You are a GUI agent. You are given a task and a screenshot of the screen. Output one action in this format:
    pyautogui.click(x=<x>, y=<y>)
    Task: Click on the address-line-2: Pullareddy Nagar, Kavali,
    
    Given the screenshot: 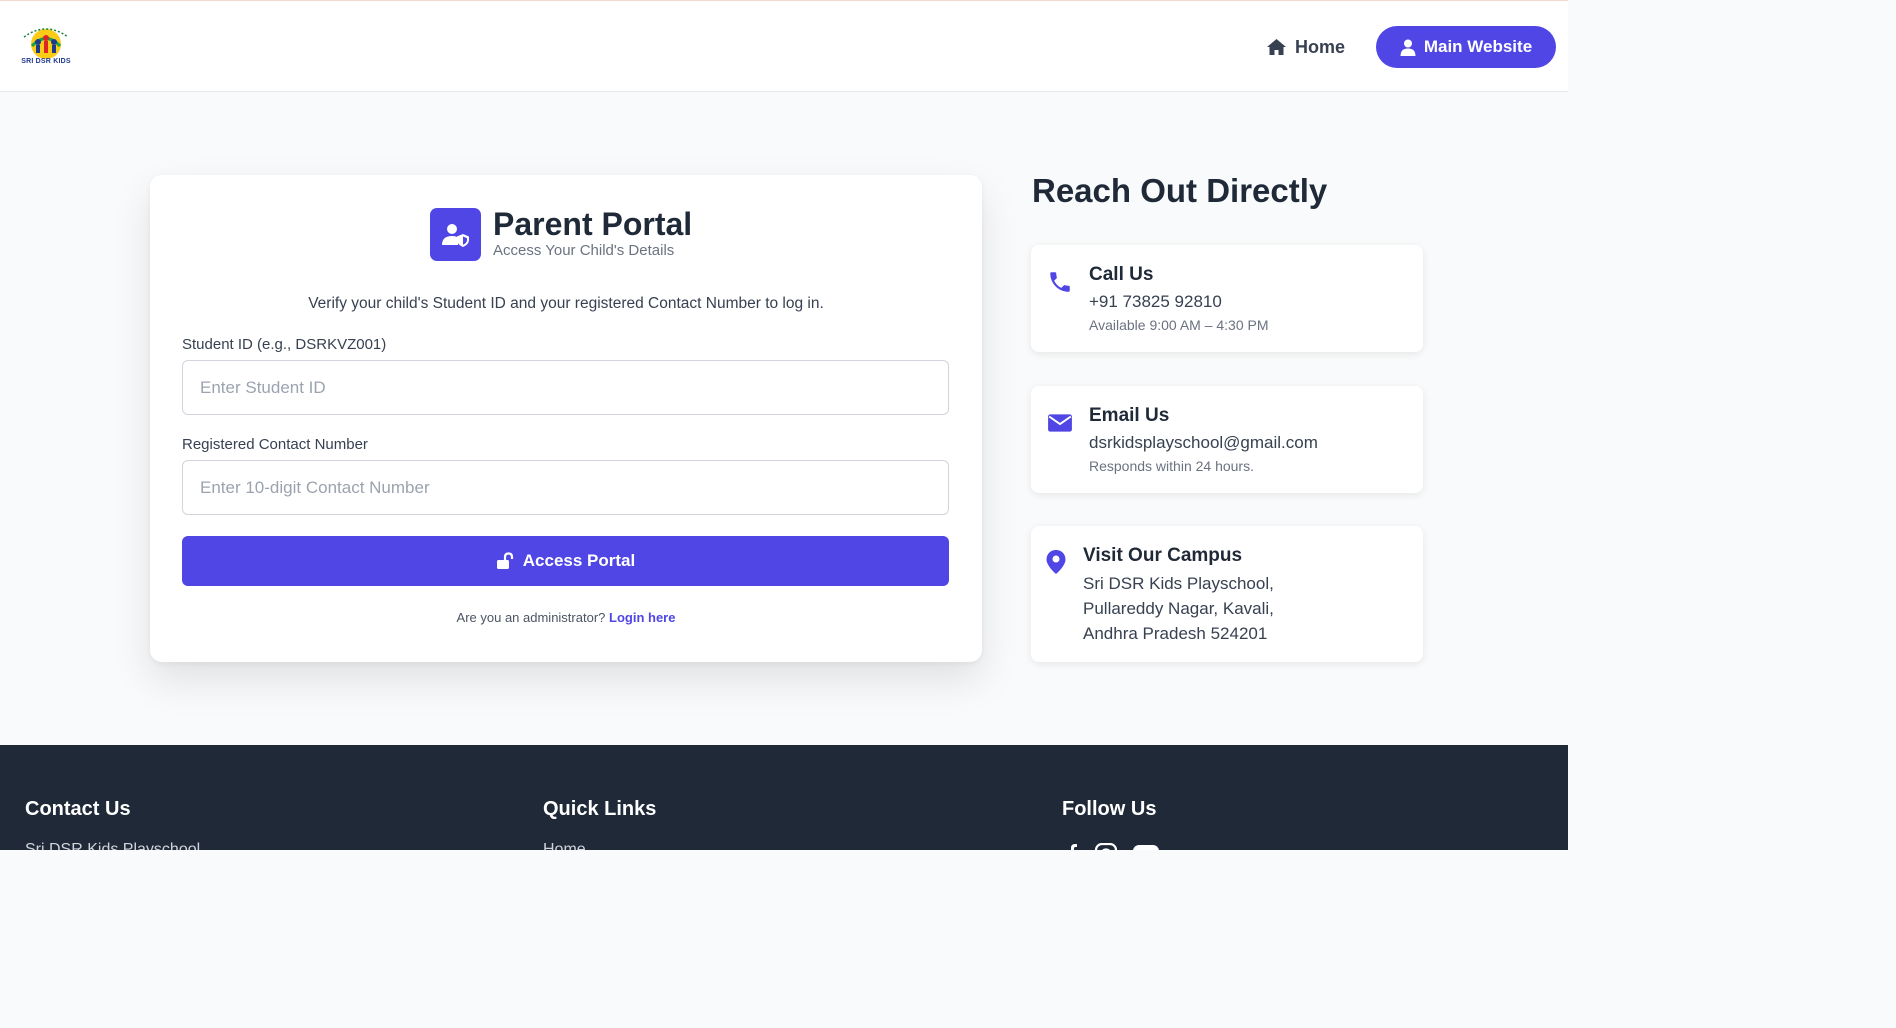 What is the action you would take?
    pyautogui.click(x=1178, y=608)
    